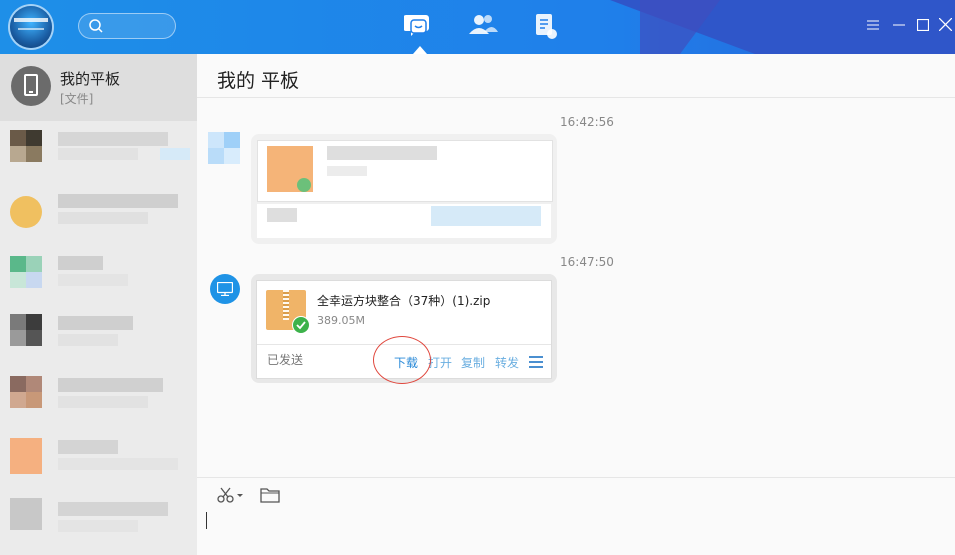  Describe the element at coordinates (420, 28) in the screenshot. I see `messages-tab-icon` at that location.